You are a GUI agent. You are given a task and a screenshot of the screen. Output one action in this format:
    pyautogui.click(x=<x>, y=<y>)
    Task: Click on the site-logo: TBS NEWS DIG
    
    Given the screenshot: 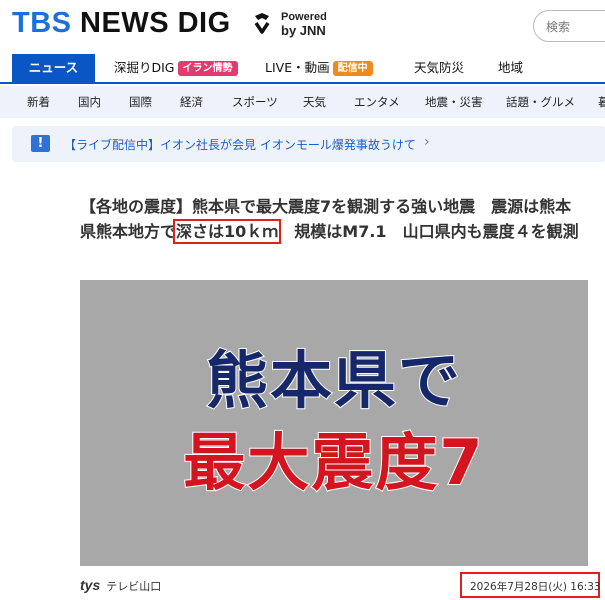 What is the action you would take?
    pyautogui.click(x=121, y=23)
    